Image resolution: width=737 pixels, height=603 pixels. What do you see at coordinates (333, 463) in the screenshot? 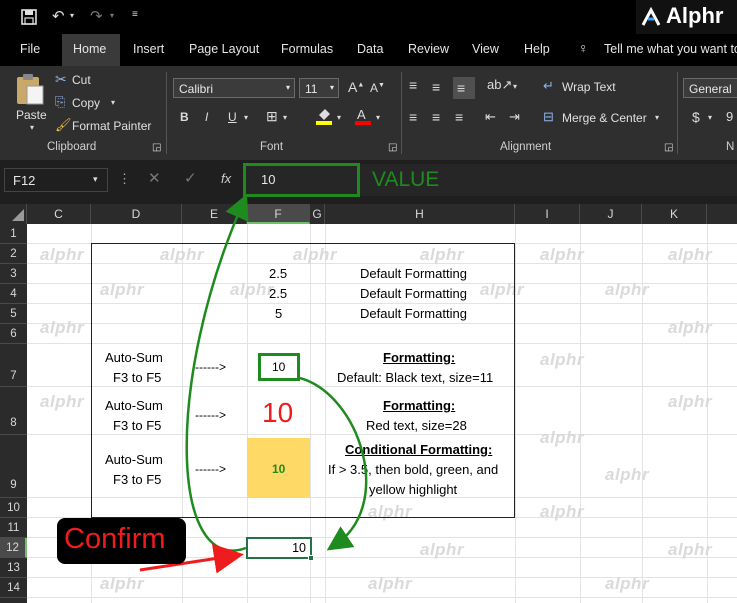
I see `arrow-f7-to-f12` at bounding box center [333, 463].